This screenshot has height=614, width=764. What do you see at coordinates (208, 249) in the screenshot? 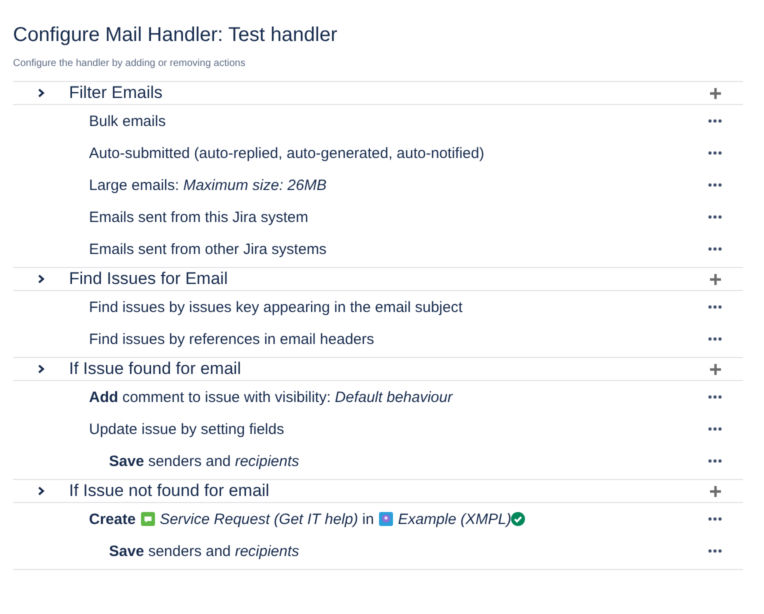
I see `action-text: Emails sent from other Jira systems` at bounding box center [208, 249].